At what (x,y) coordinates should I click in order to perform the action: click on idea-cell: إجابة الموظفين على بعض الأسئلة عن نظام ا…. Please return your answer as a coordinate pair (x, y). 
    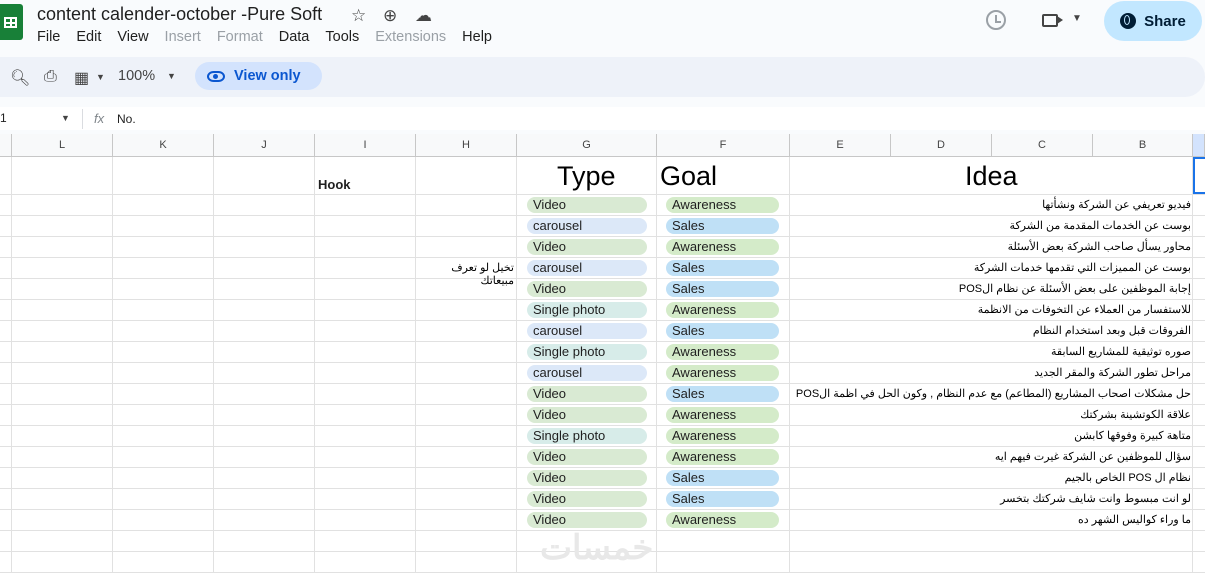
    Looking at the image, I should click on (1075, 288).